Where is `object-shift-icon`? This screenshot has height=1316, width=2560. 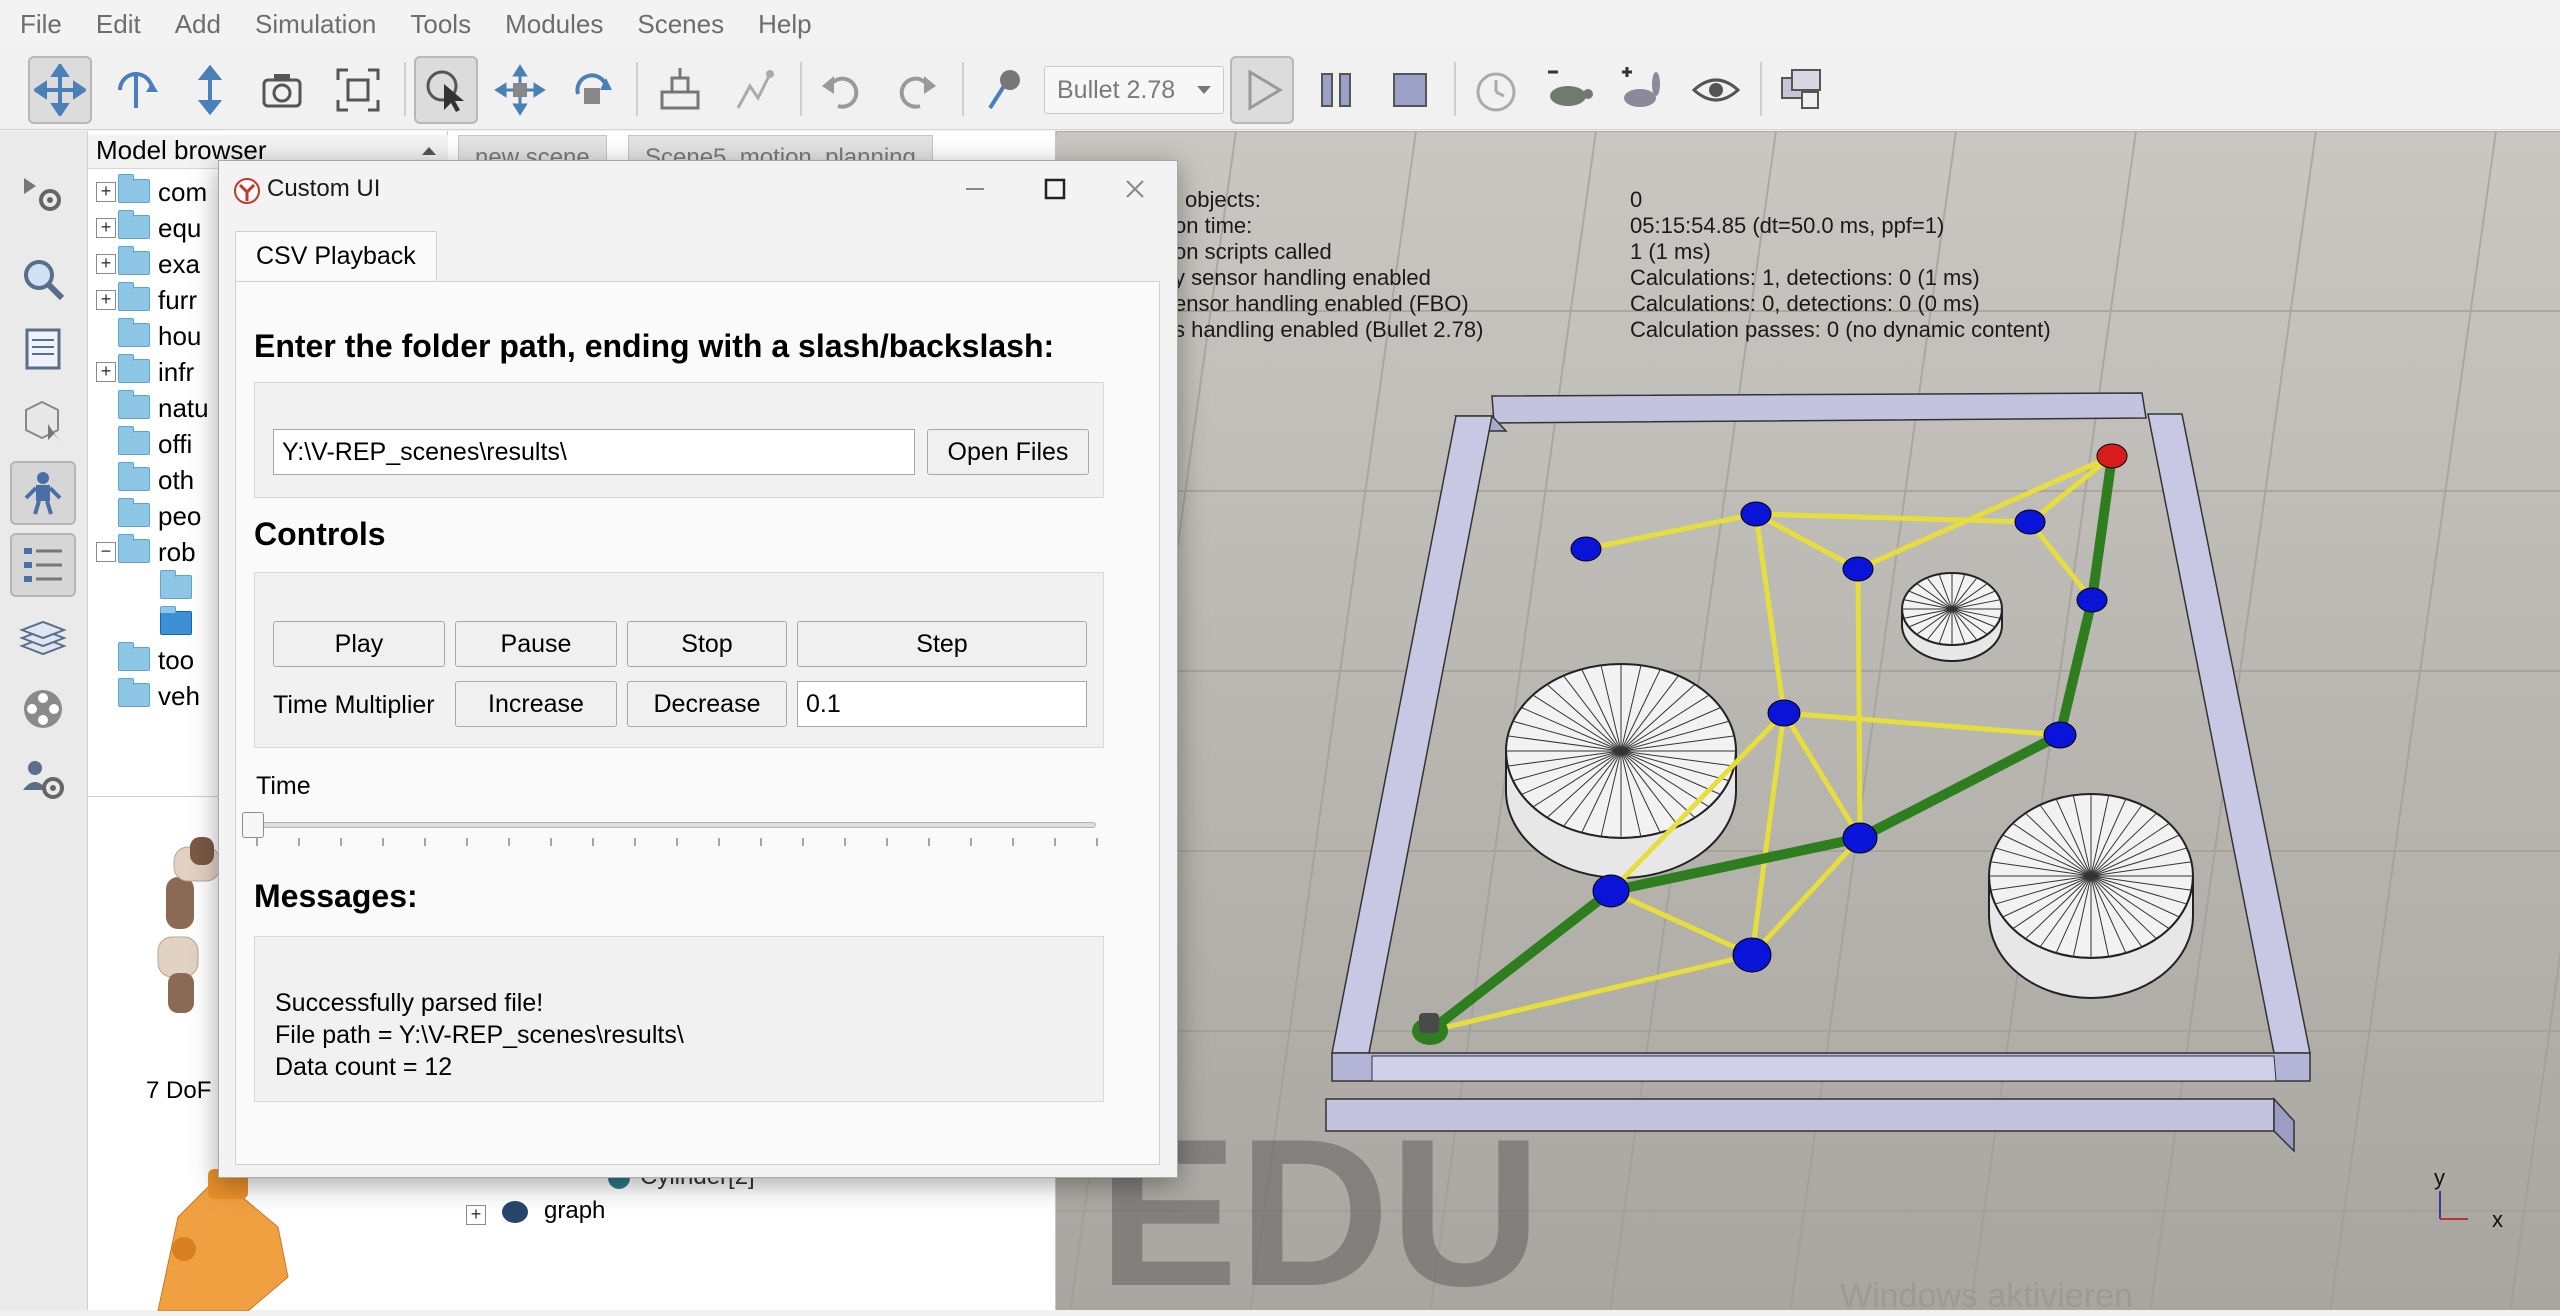 object-shift-icon is located at coordinates (520, 90).